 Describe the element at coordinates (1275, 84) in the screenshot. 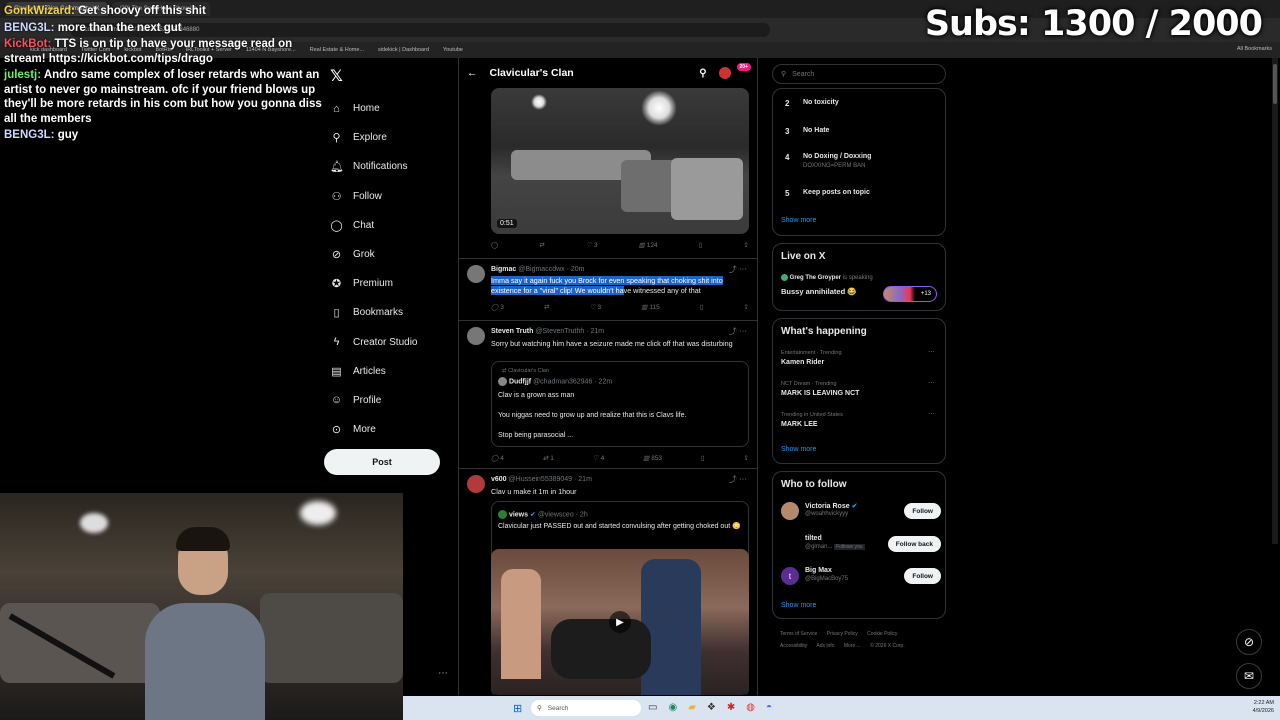

I see `scrollbar-thumb` at that location.